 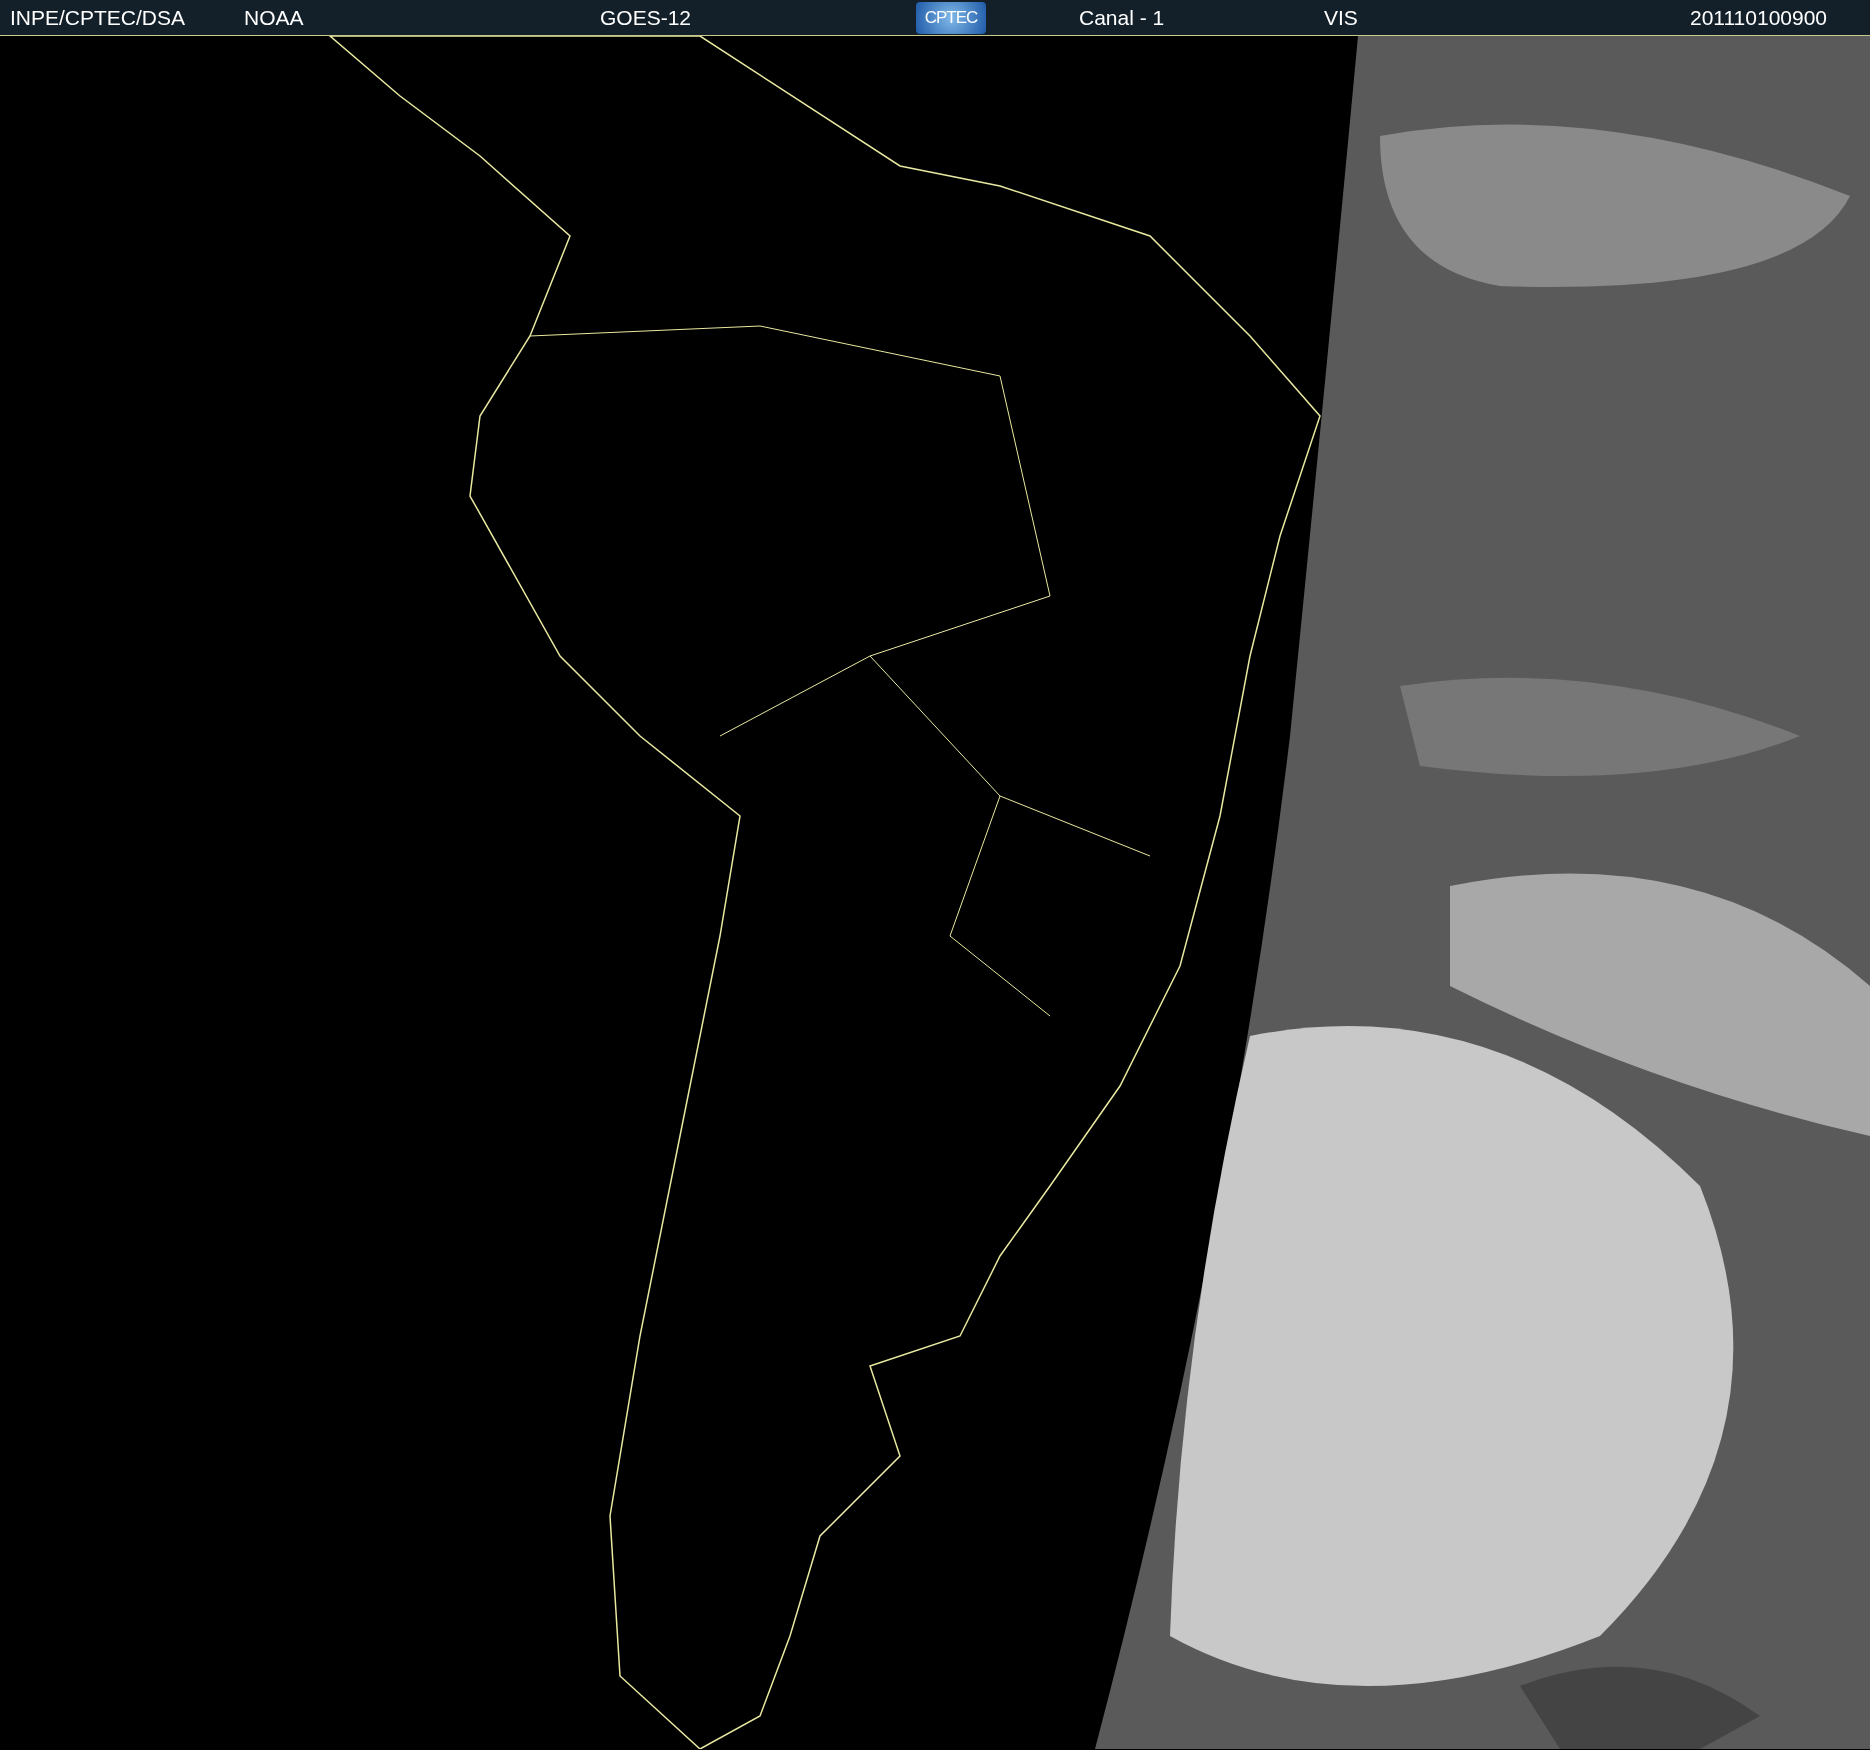 What do you see at coordinates (951, 17) in the screenshot?
I see `logo: CPTEC` at bounding box center [951, 17].